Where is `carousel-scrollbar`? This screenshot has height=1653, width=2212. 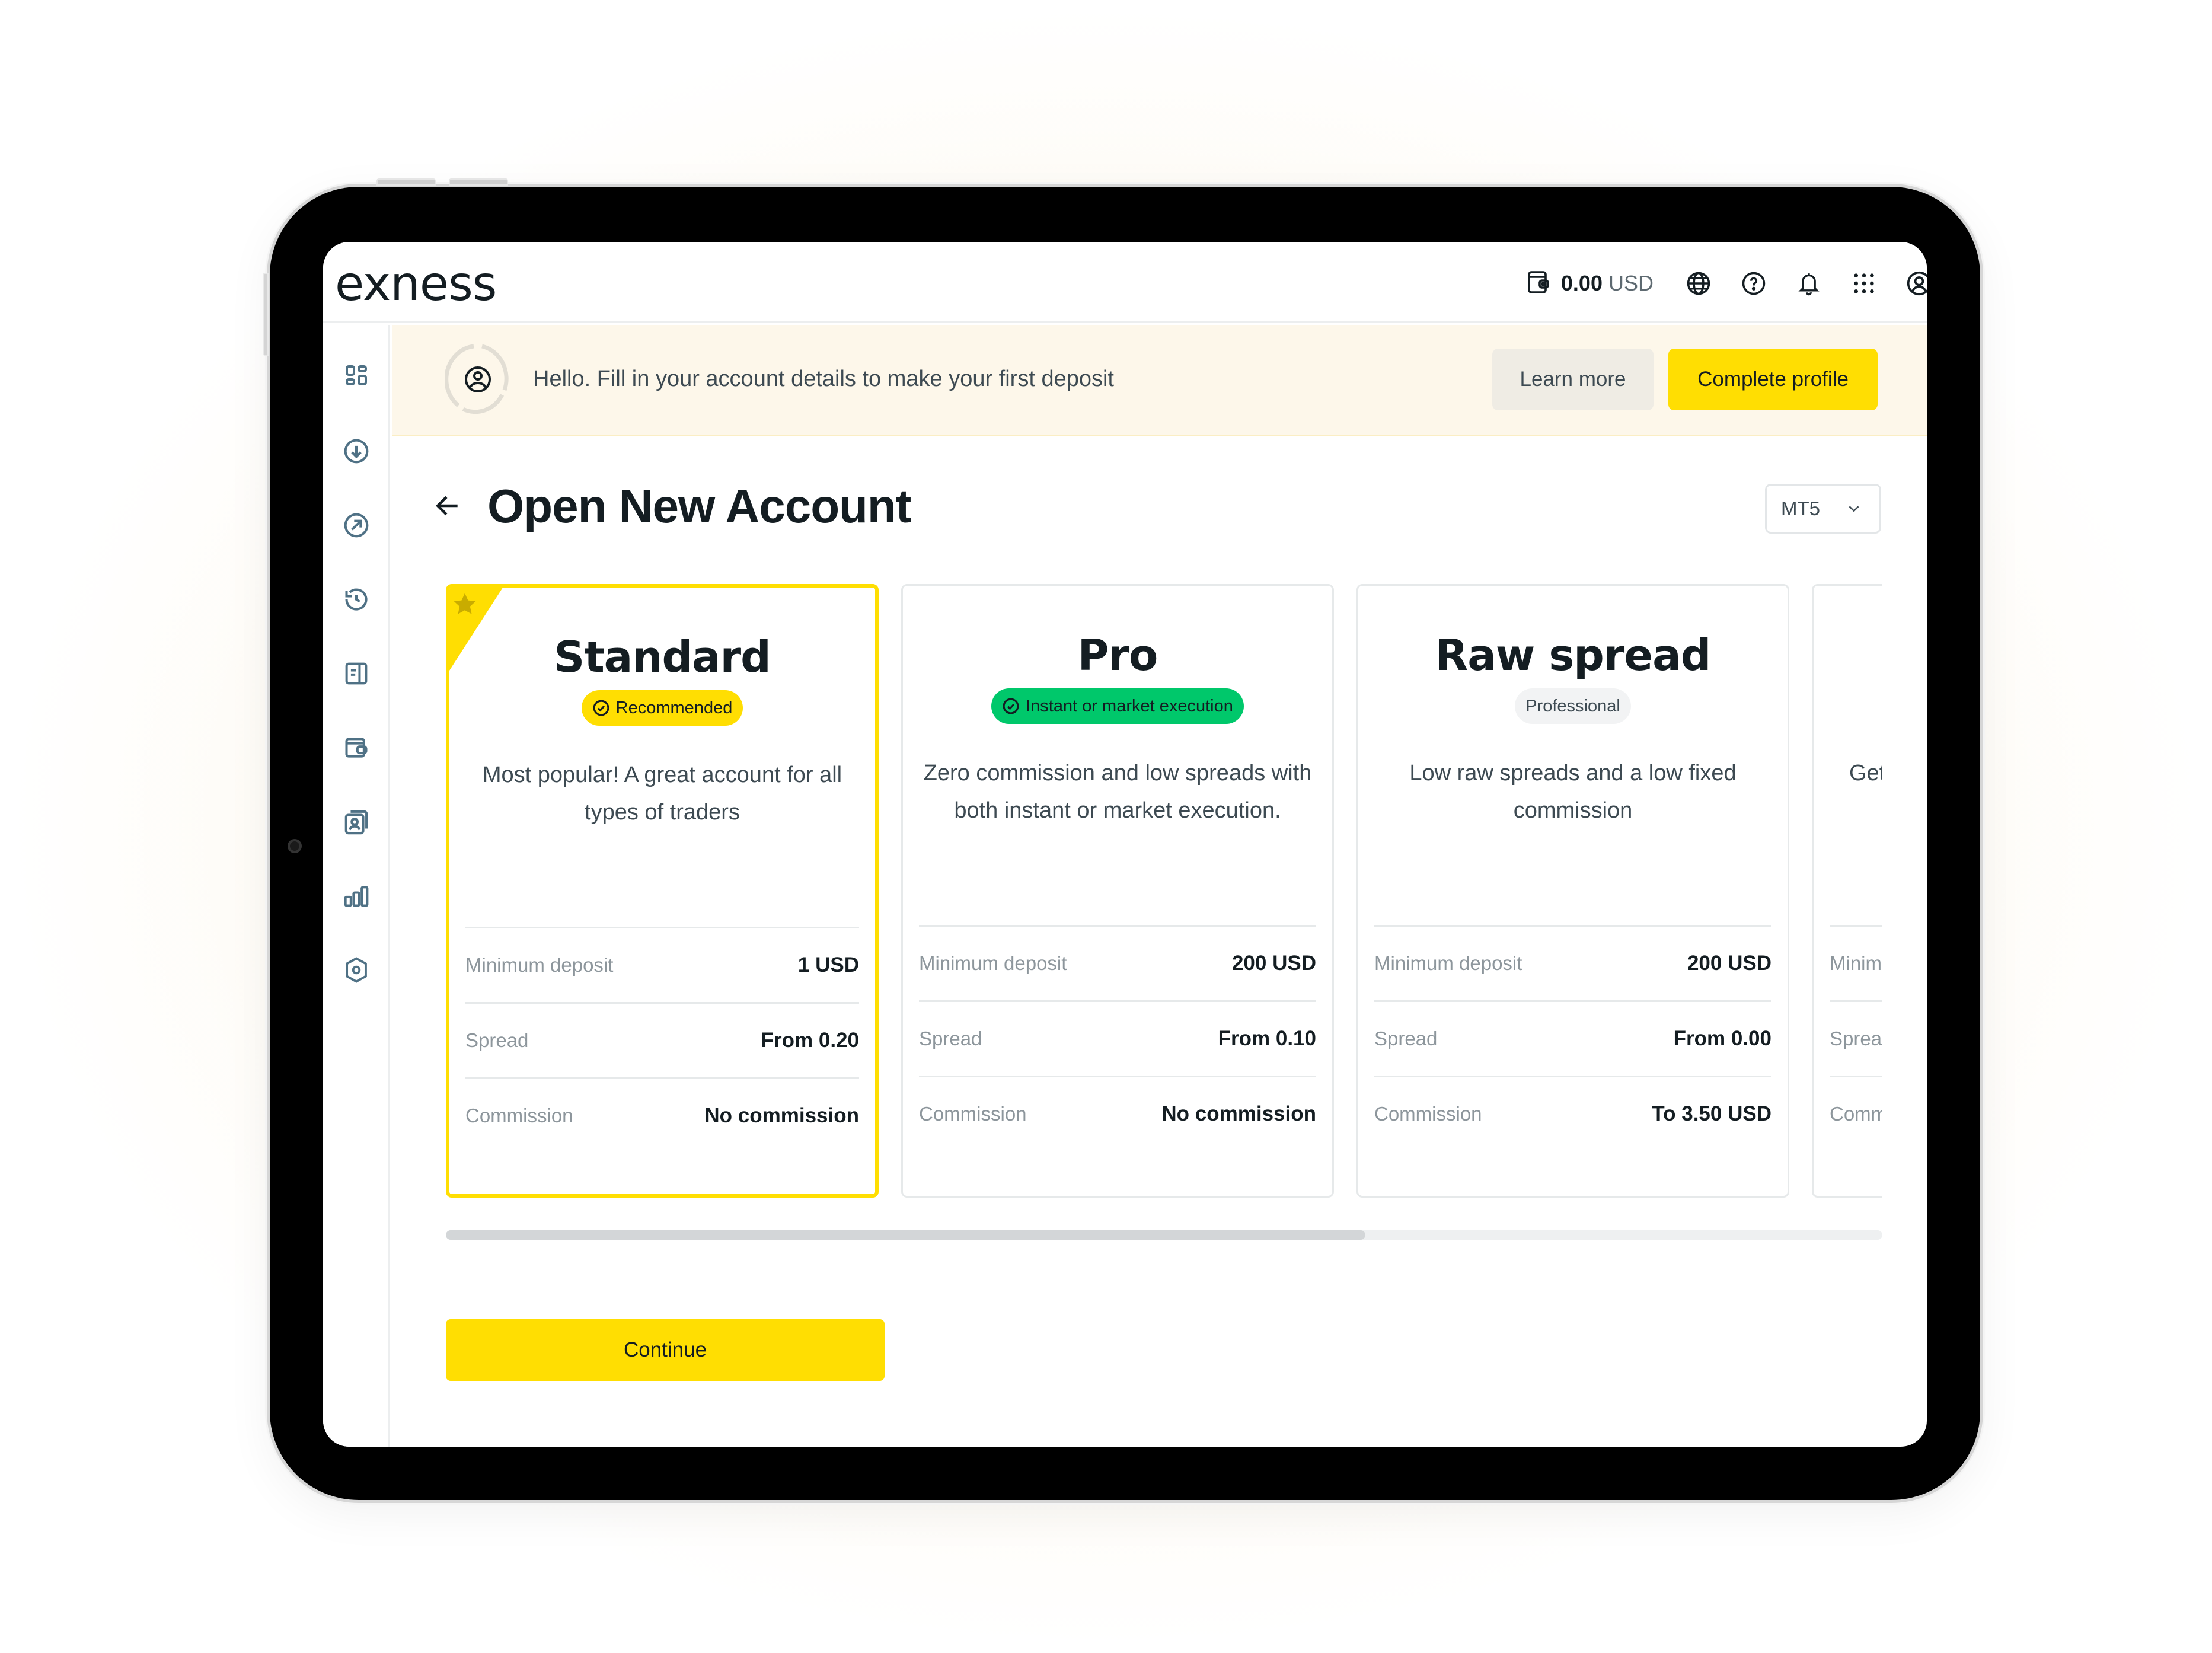
carousel-scrollbar is located at coordinates (1164, 1235).